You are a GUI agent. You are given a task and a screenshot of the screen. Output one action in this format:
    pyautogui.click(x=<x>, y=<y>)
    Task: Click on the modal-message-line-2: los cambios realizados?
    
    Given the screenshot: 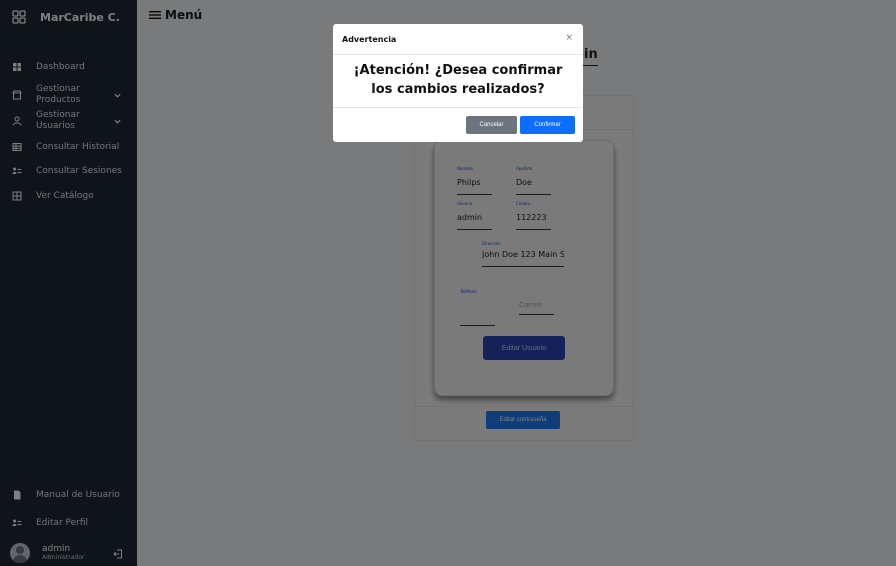 What is the action you would take?
    pyautogui.click(x=458, y=89)
    